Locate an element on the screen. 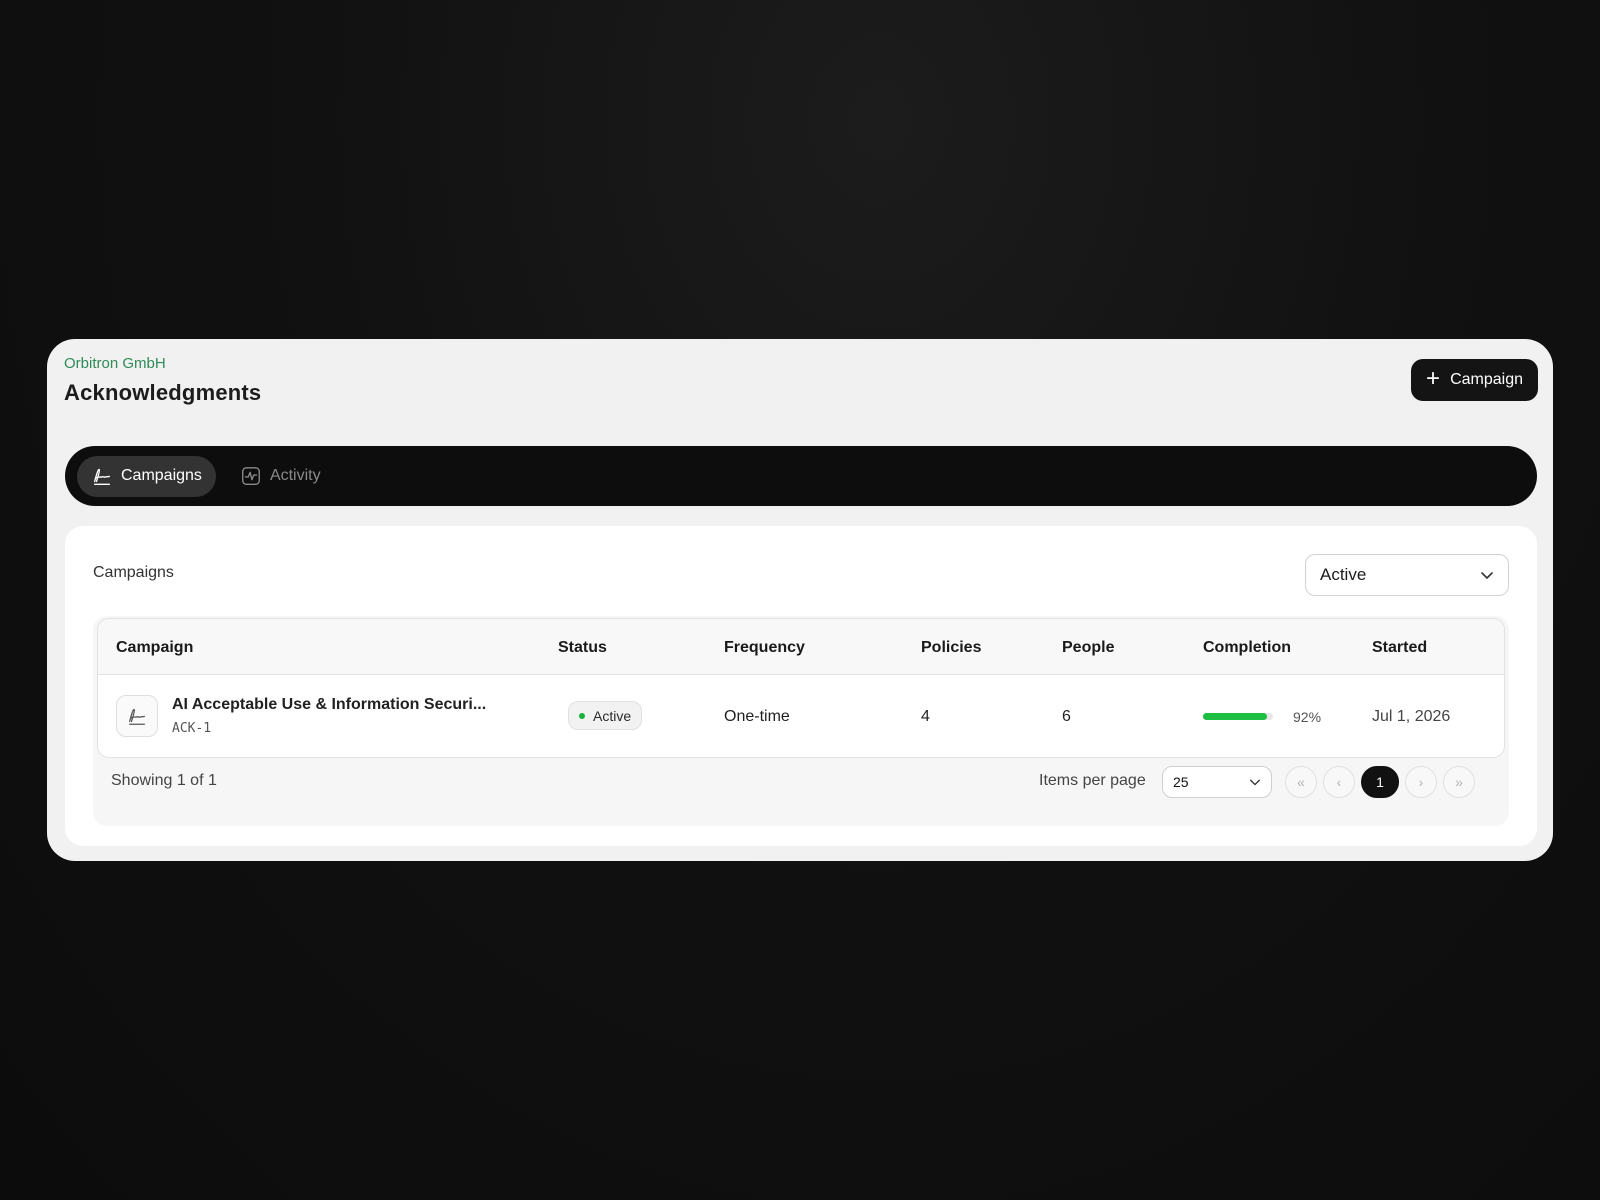  last-page-button: » is located at coordinates (1459, 782).